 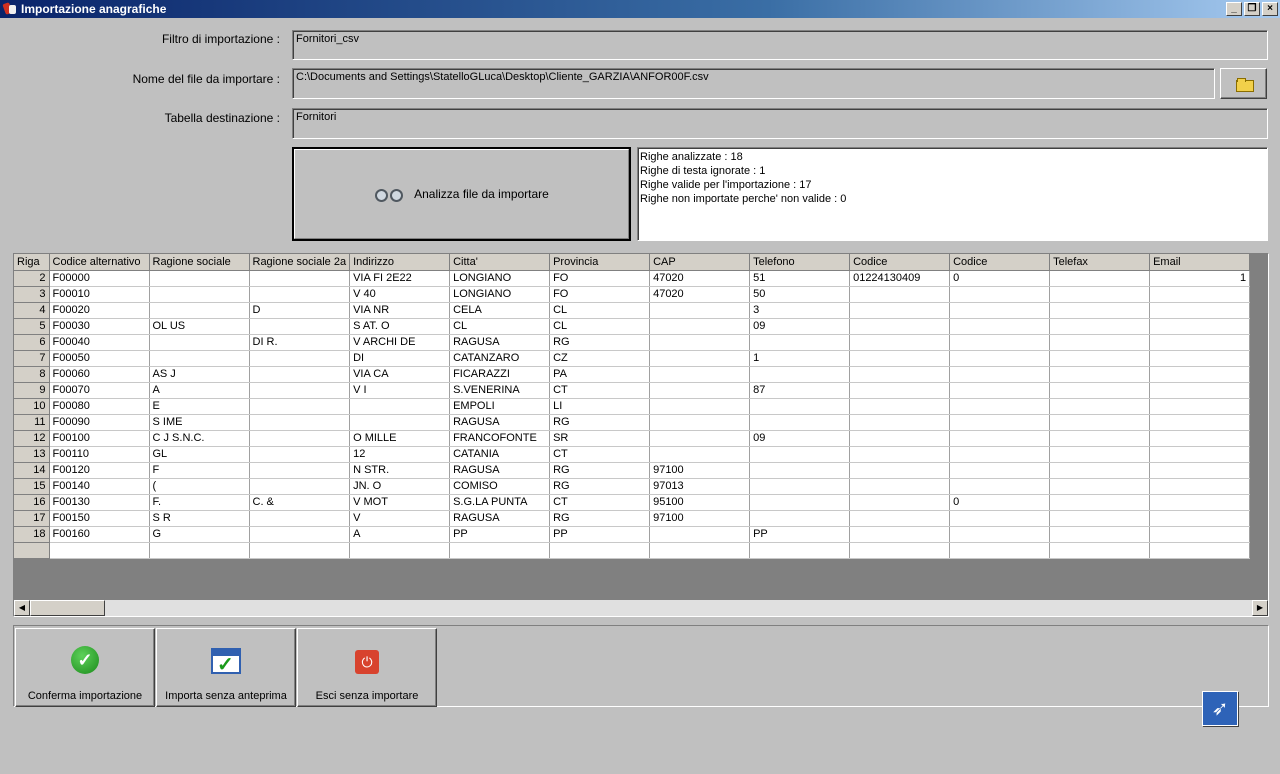 What do you see at coordinates (400, 502) in the screenshot?
I see `table-cell: V MOT` at bounding box center [400, 502].